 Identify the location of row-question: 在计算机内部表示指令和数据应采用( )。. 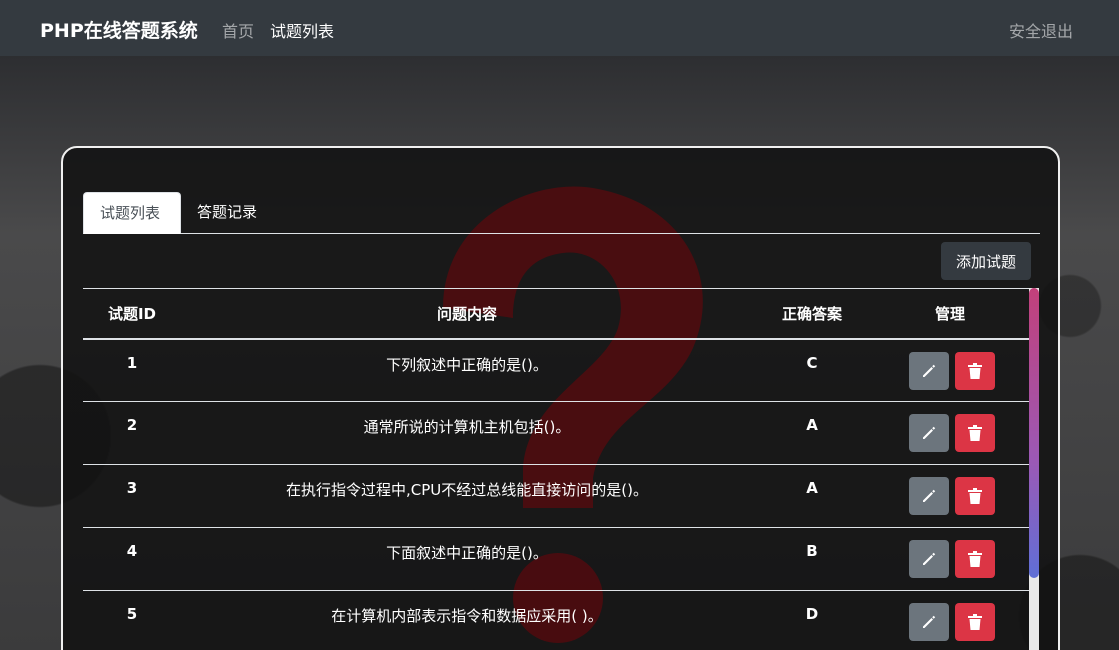
(467, 620).